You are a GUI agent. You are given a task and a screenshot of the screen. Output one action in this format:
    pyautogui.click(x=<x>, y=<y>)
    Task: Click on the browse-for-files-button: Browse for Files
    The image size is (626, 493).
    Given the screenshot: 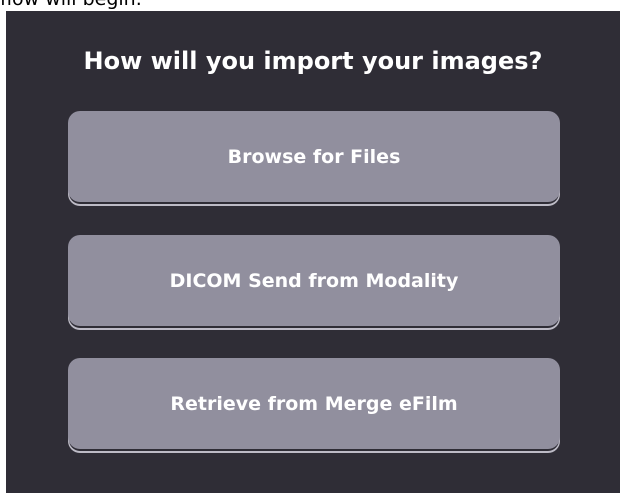 What is the action you would take?
    pyautogui.click(x=314, y=156)
    